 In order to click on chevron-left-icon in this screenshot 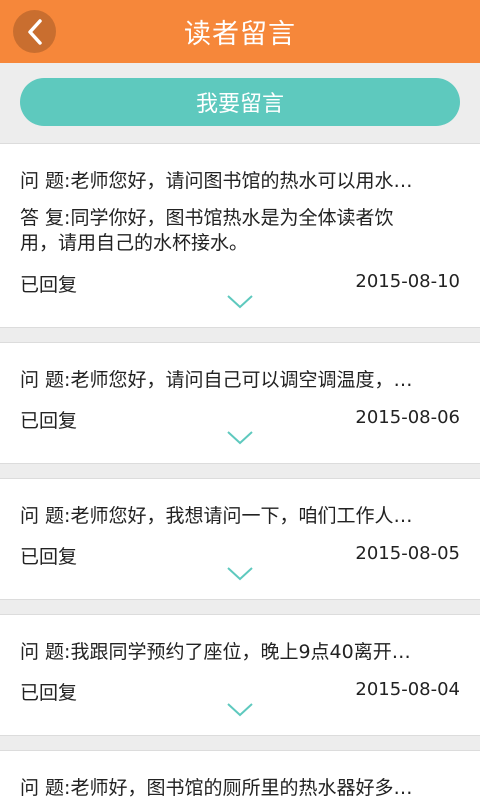, I will do `click(34, 31)`.